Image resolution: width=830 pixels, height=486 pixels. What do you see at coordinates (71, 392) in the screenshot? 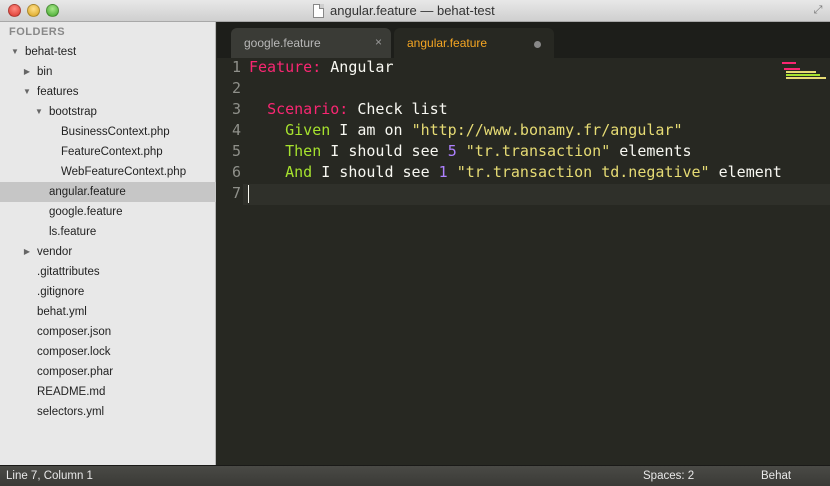
I see `tree-item-label: README.md` at bounding box center [71, 392].